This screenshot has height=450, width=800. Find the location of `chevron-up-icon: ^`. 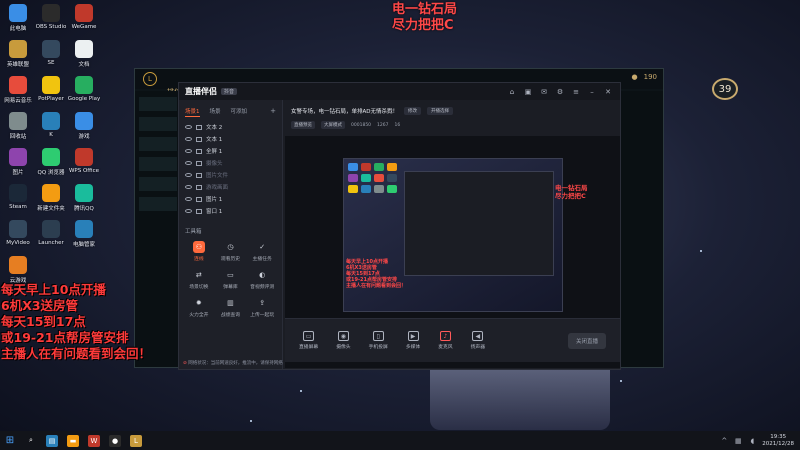

chevron-up-icon: ^ is located at coordinates (724, 441).